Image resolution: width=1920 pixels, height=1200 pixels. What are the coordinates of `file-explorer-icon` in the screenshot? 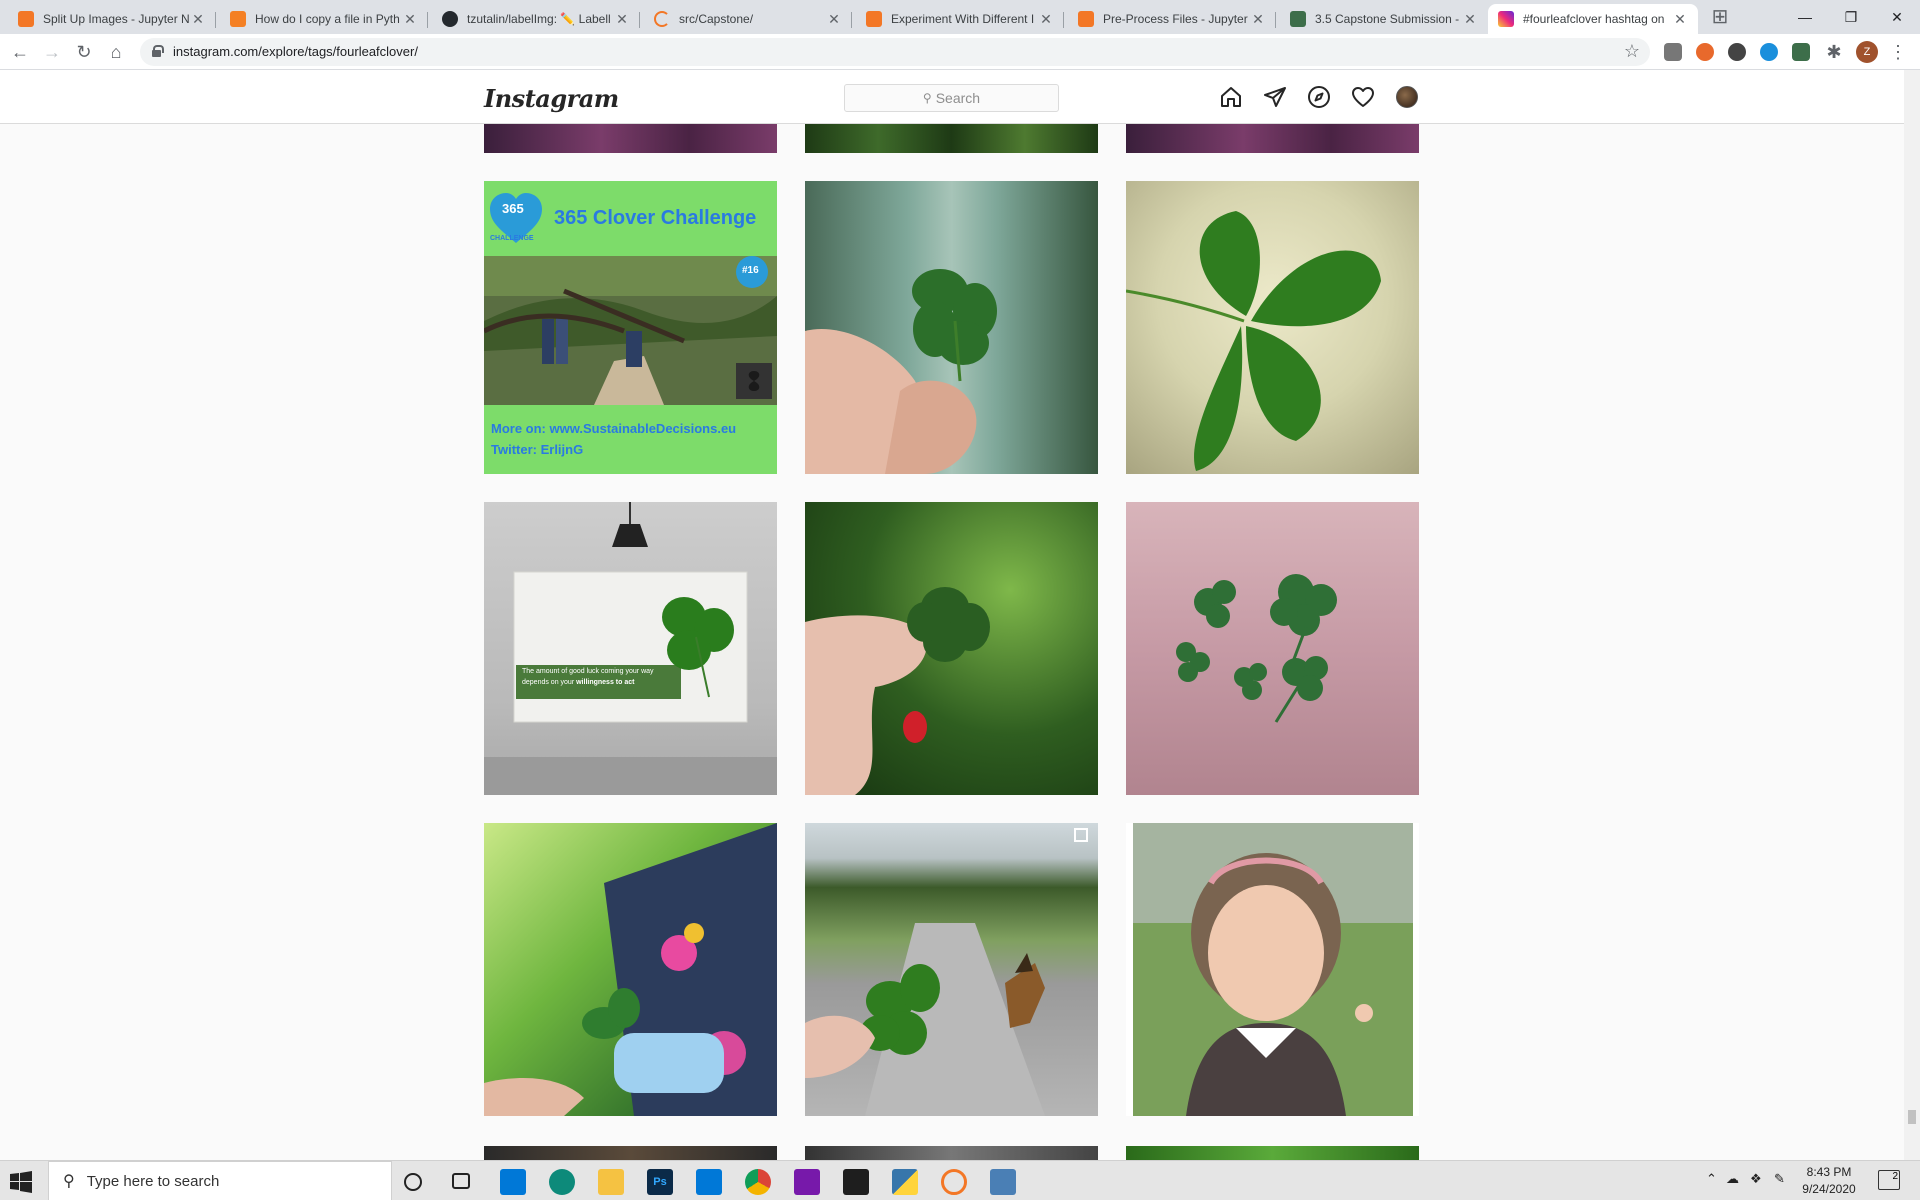 It's located at (611, 1182).